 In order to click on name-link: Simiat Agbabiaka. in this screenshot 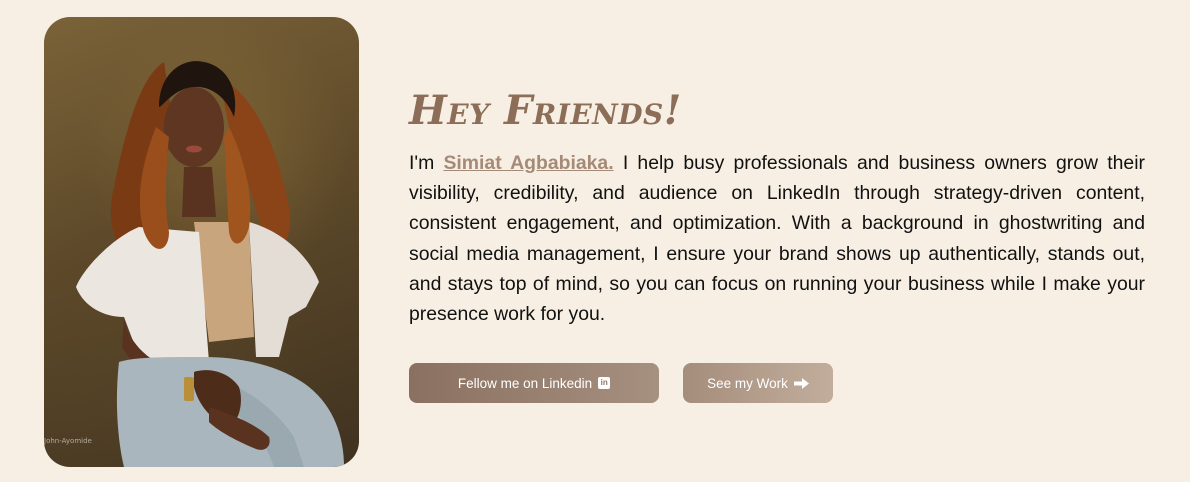, I will do `click(528, 163)`.